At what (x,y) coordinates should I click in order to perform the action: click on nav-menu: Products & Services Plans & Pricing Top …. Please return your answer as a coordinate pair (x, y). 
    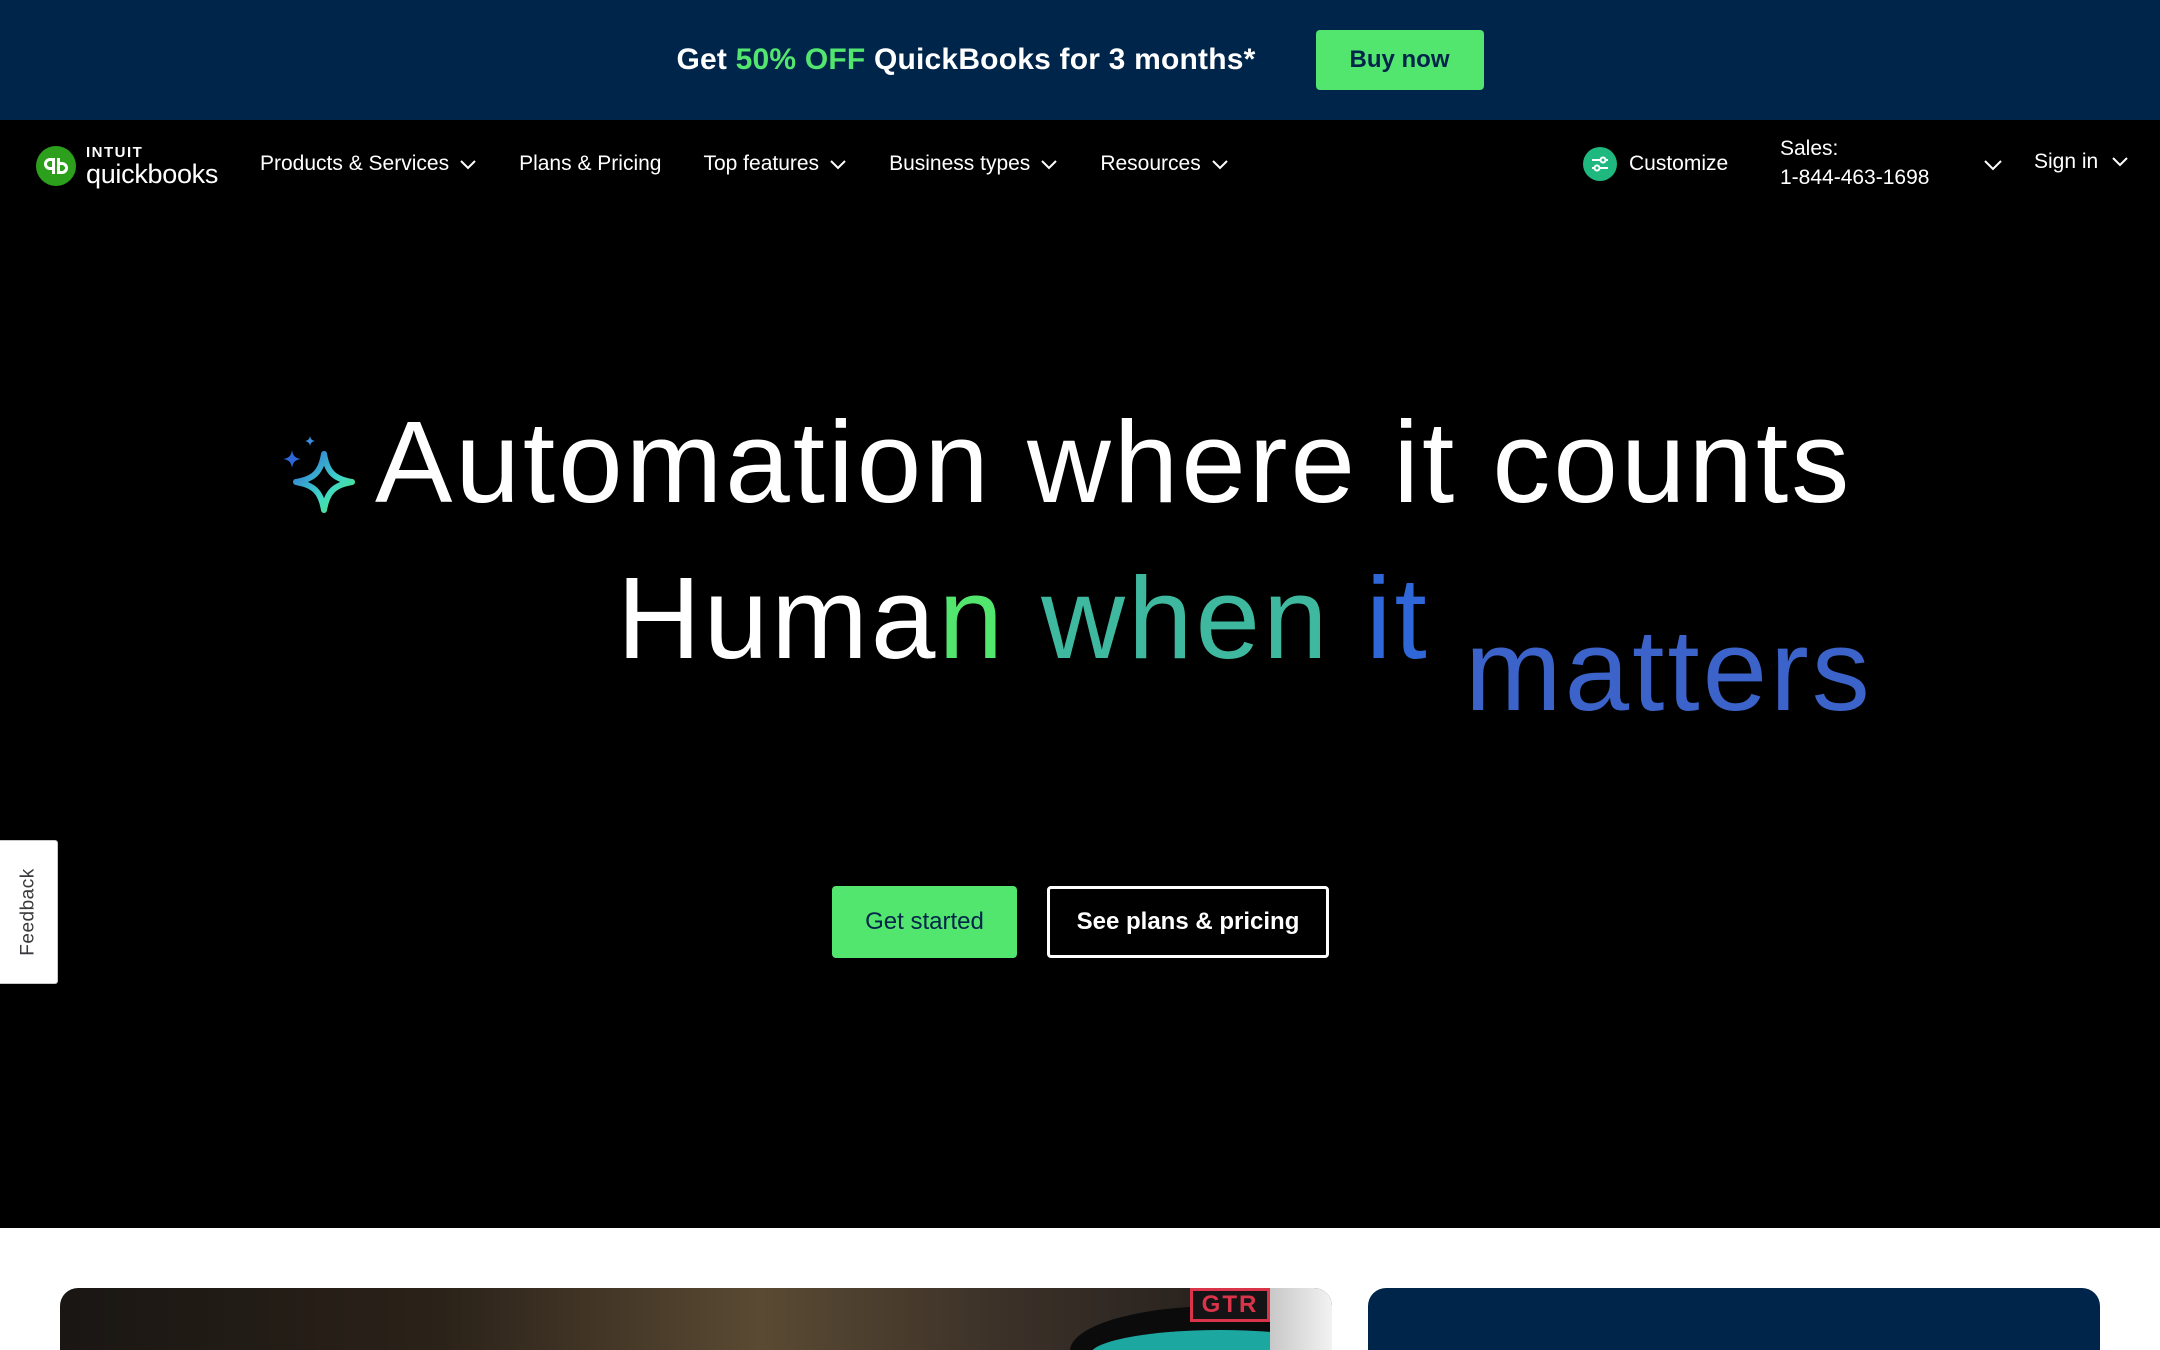
    Looking at the image, I should click on (765, 164).